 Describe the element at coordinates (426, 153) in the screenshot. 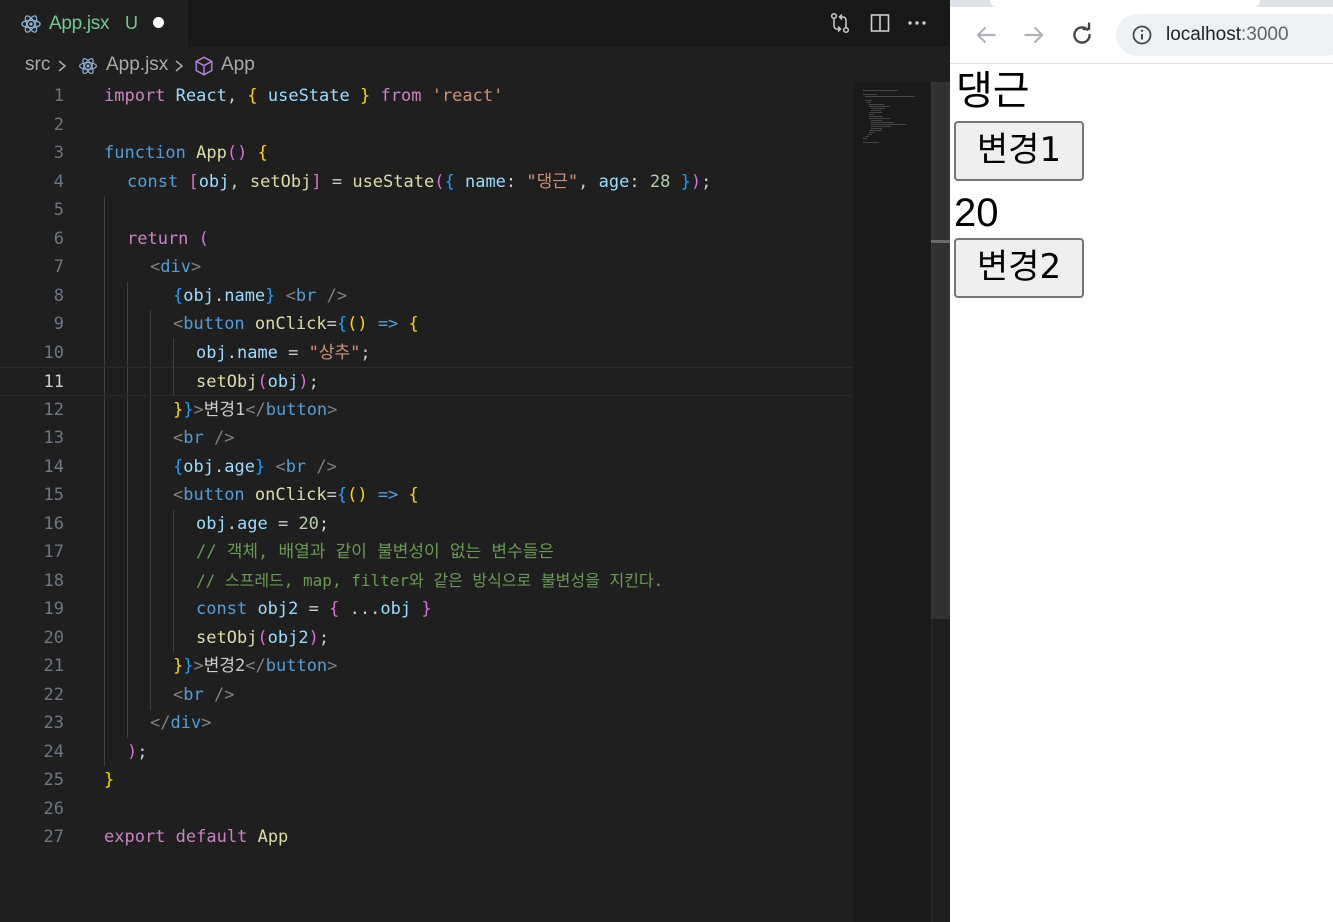

I see `code-line: 3 function App() {` at that location.